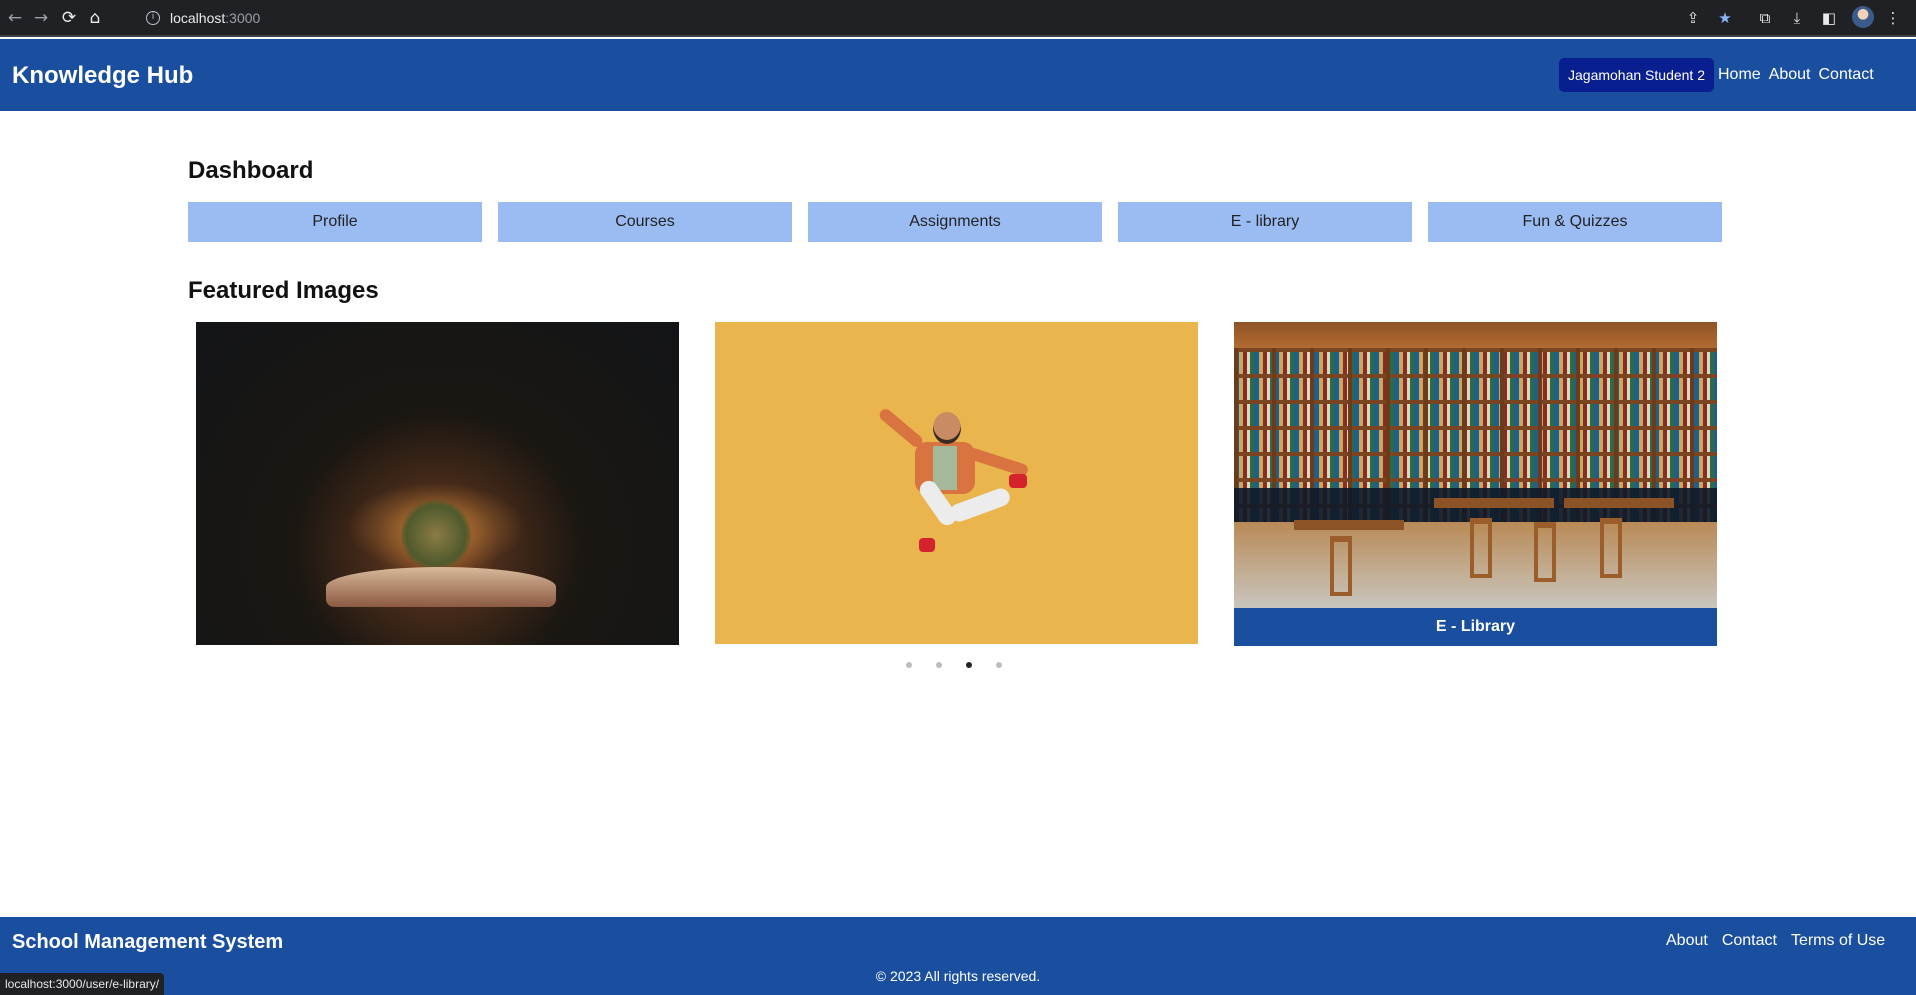 This screenshot has width=1916, height=995. I want to click on address-bar: i localhost:3000, so click(906, 18).